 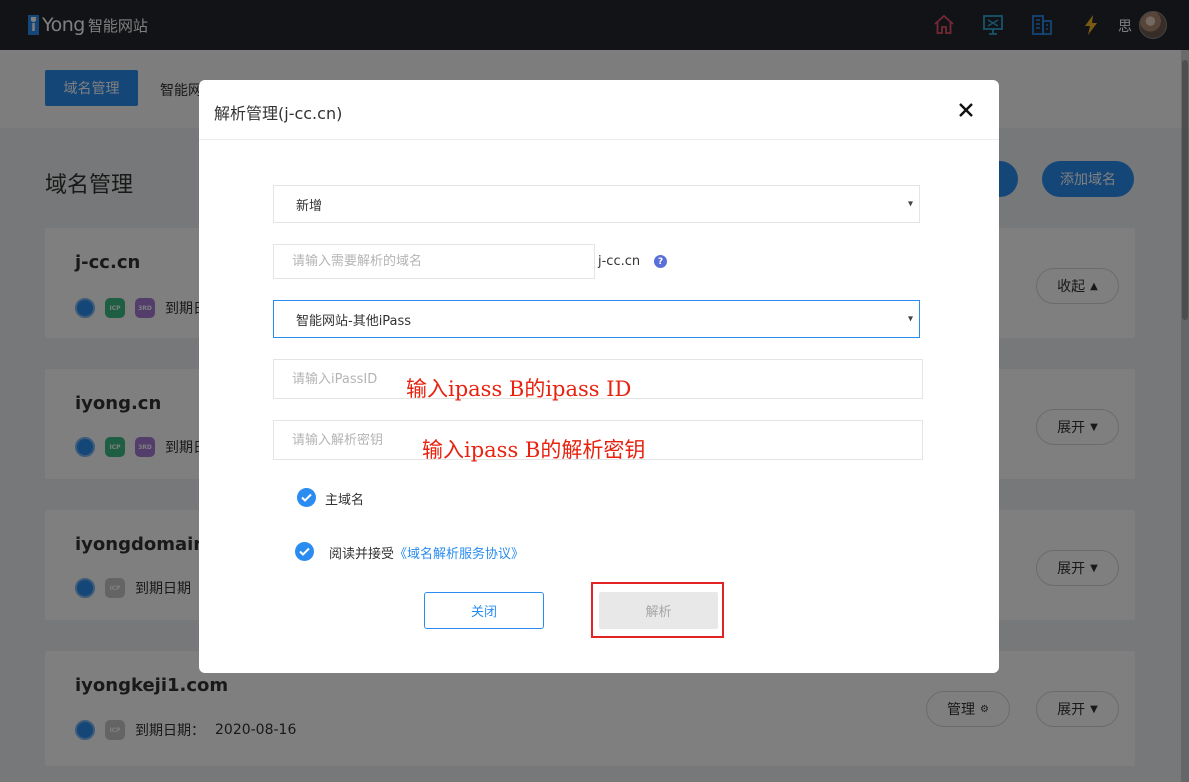 What do you see at coordinates (619, 261) in the screenshot?
I see `domain-suffix: j-cc.cn` at bounding box center [619, 261].